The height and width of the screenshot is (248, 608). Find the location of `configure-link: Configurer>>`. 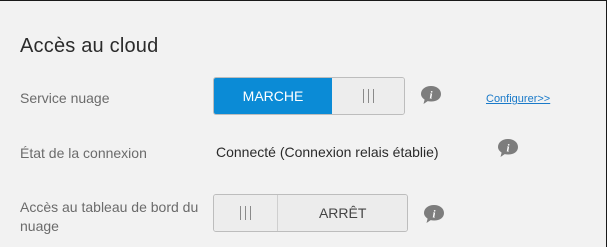

configure-link: Configurer>> is located at coordinates (518, 99).